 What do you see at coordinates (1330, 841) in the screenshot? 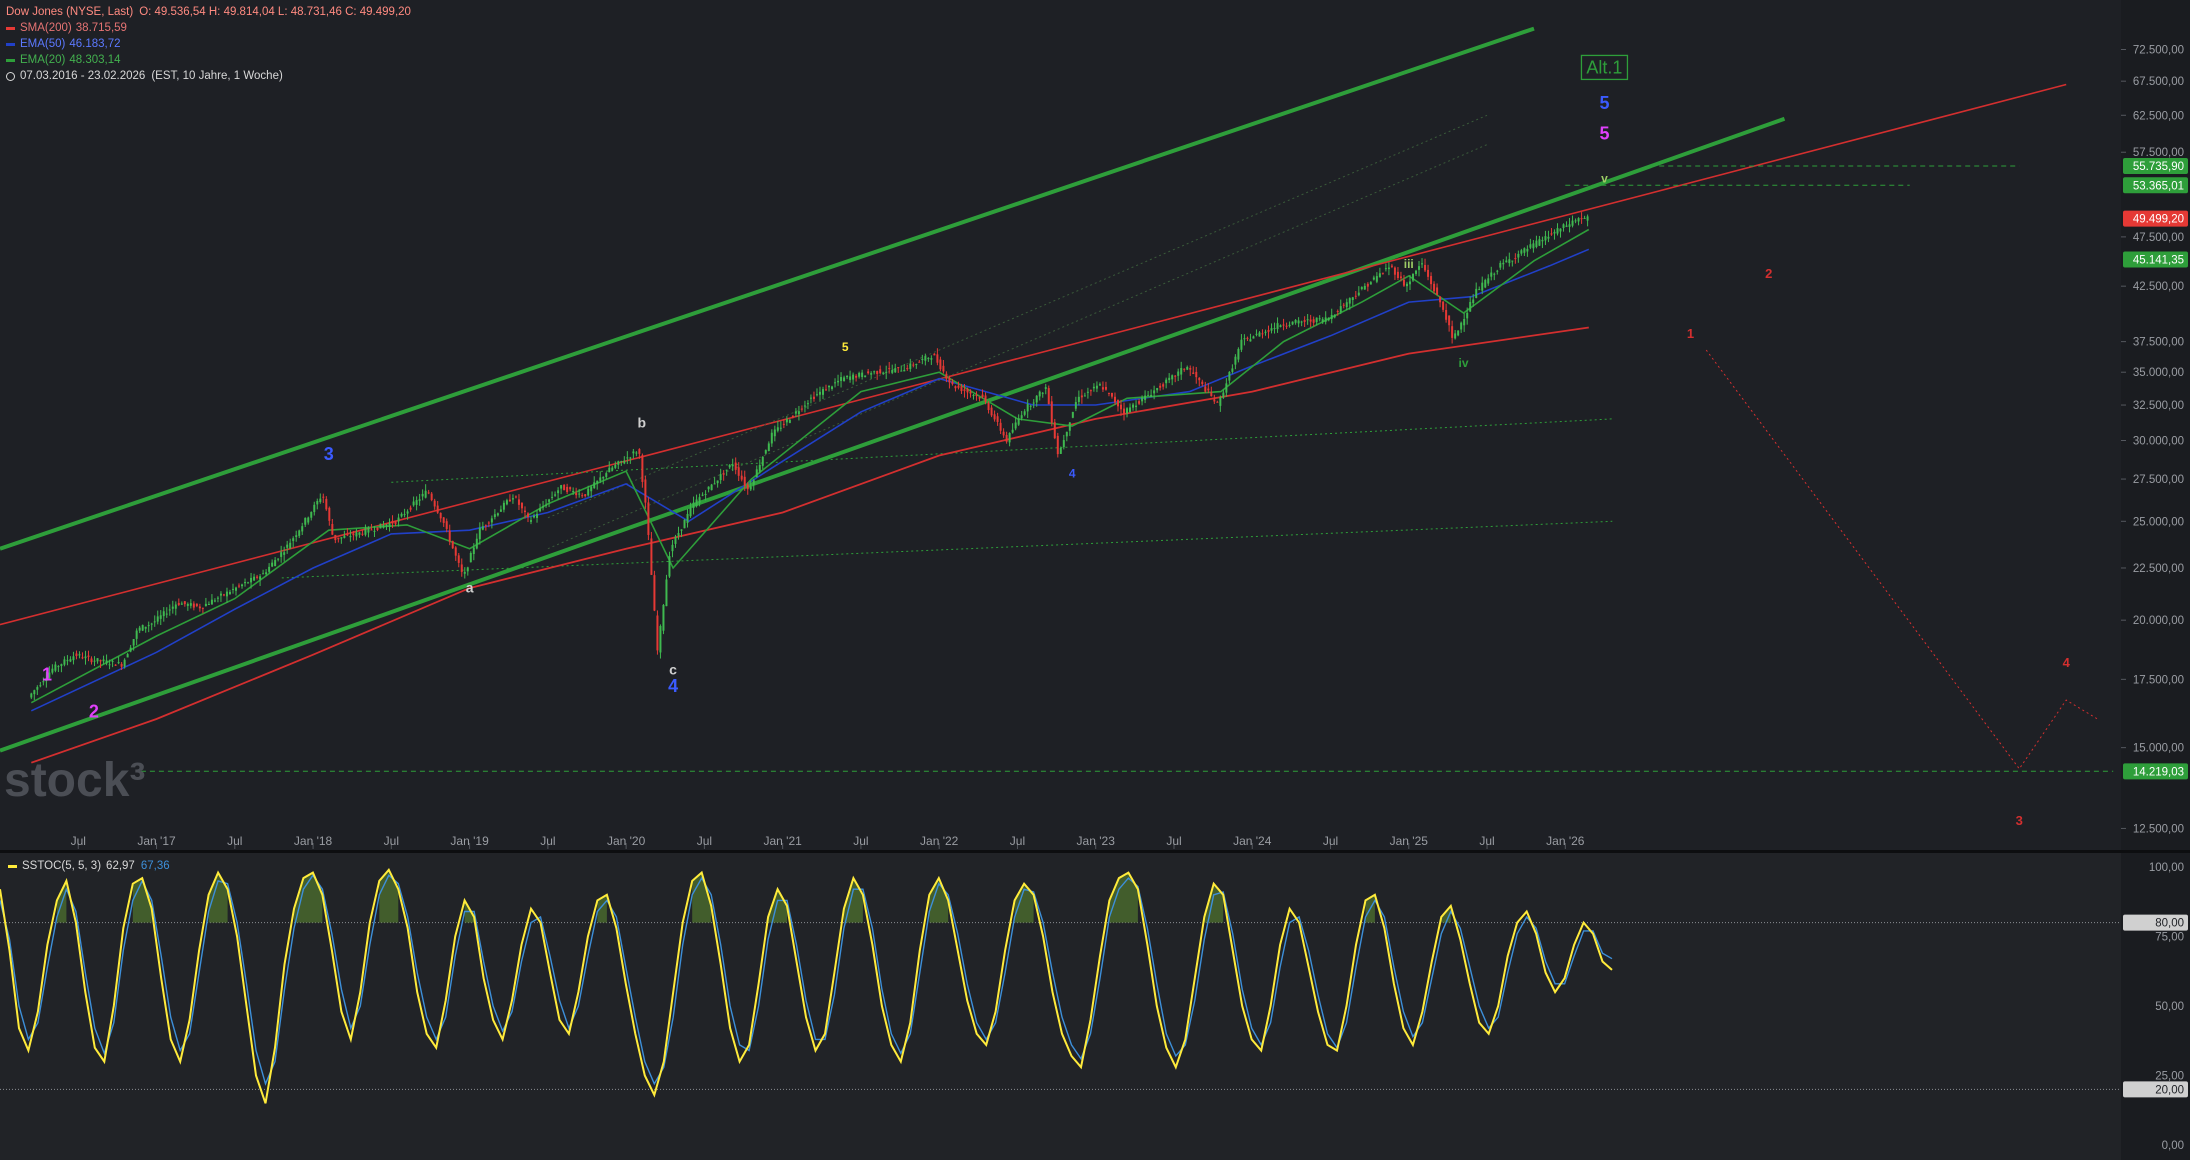
I see `x-tick-label: Jul` at bounding box center [1330, 841].